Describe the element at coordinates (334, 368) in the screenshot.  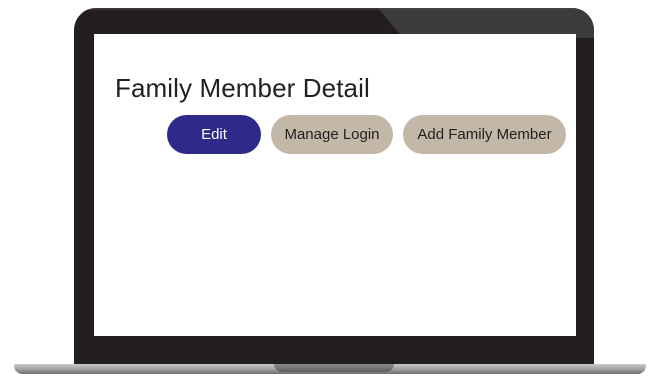
I see `laptop-base-notch` at that location.